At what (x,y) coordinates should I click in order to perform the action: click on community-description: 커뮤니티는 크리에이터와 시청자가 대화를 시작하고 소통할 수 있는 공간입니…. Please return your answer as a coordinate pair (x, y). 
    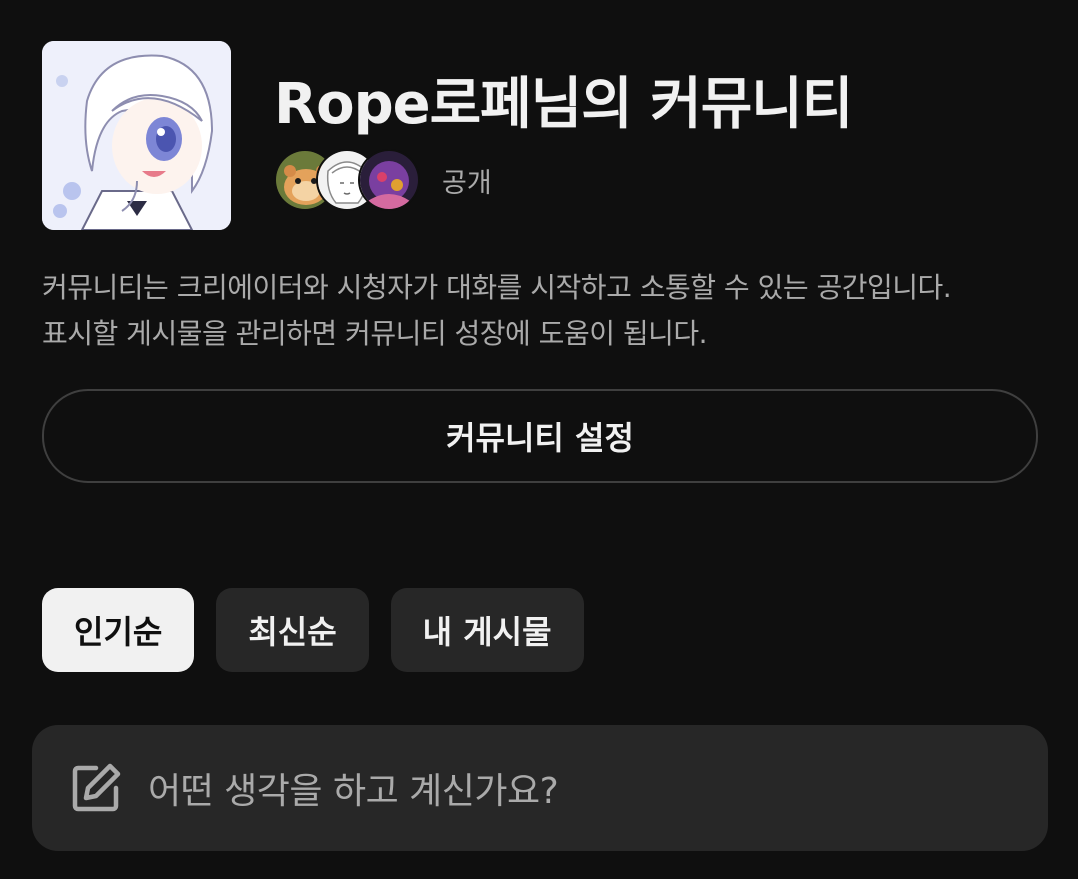
    Looking at the image, I should click on (547, 311).